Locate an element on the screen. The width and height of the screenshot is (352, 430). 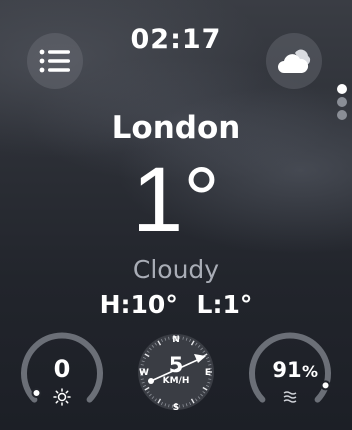
humidity-gauge: 91 % is located at coordinates (290, 372).